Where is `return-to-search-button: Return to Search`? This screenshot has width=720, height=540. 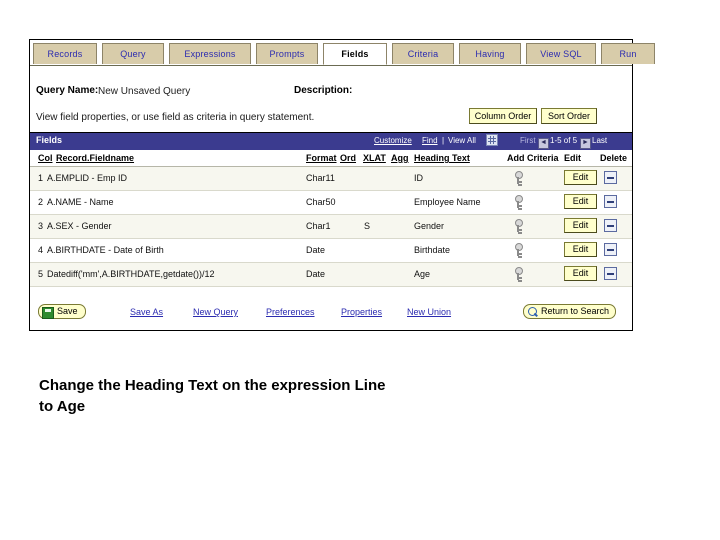
return-to-search-button: Return to Search is located at coordinates (570, 311).